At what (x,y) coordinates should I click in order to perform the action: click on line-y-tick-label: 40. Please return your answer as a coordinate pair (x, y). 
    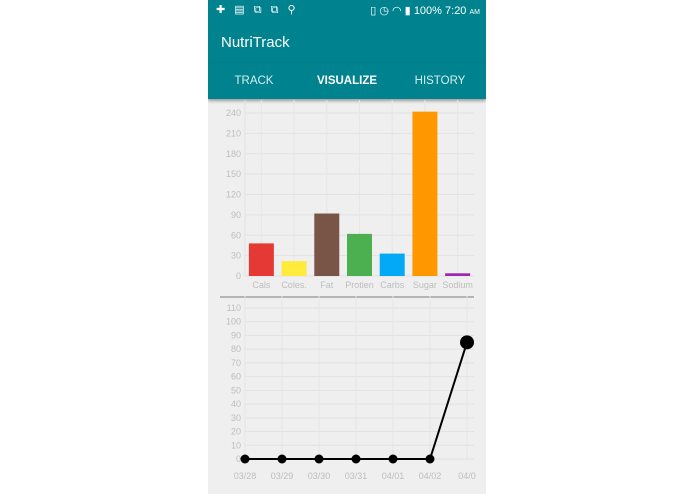
    Looking at the image, I should click on (236, 404).